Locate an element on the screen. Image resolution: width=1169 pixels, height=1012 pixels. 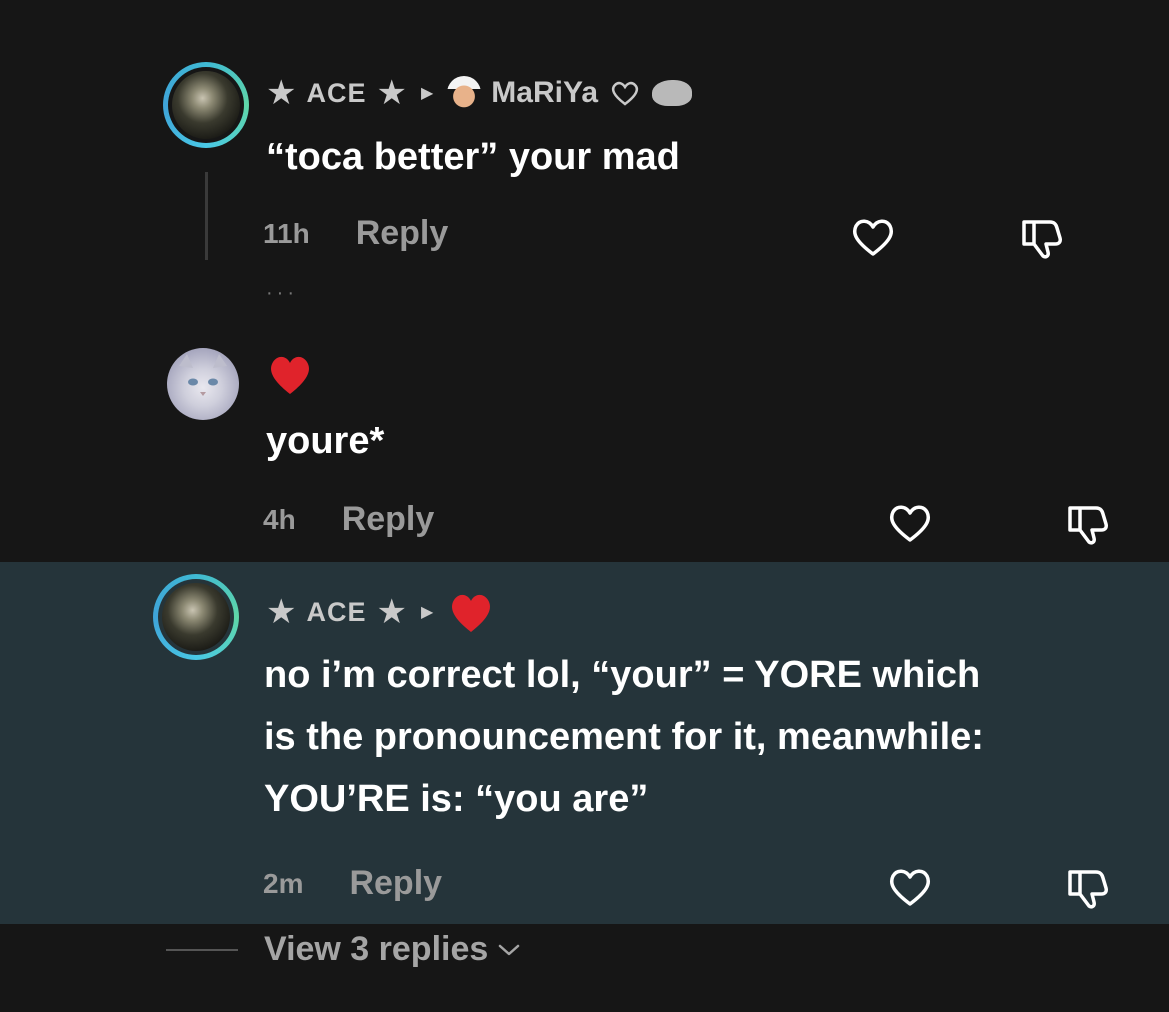
view-replies-label: View 3 replies is located at coordinates (376, 949).